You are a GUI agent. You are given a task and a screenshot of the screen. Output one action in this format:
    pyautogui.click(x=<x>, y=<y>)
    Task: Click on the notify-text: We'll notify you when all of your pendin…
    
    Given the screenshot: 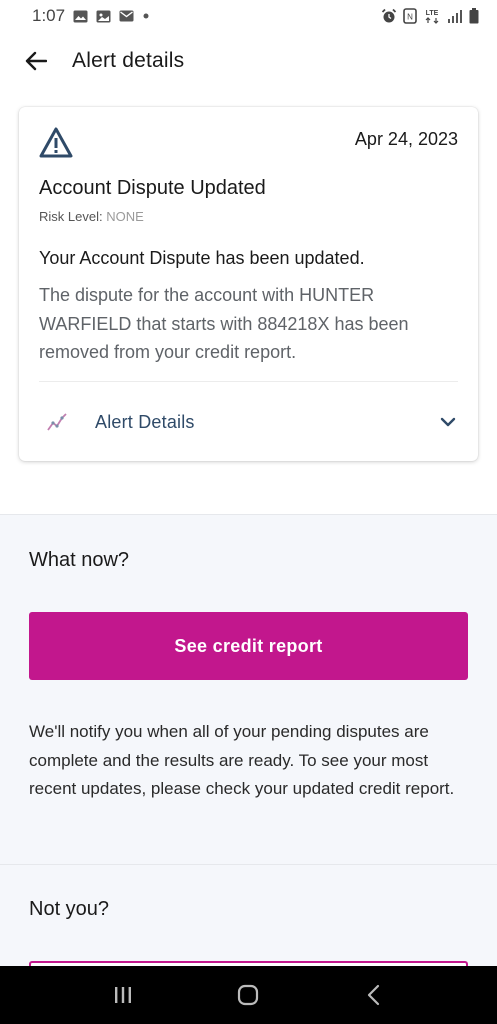 What is the action you would take?
    pyautogui.click(x=242, y=760)
    